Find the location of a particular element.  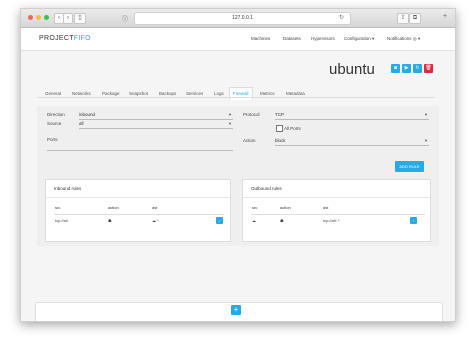

sidebar-icon: ▯ is located at coordinates (80, 18).